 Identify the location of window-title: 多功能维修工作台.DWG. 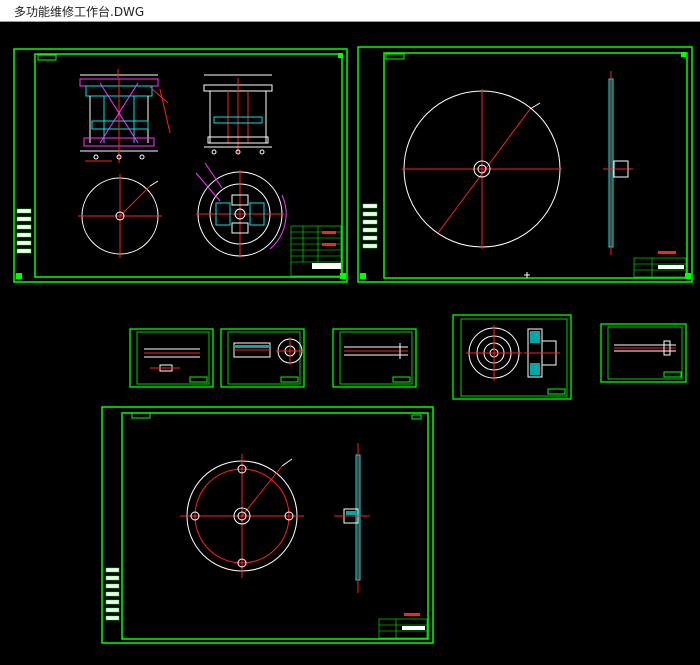
(79, 12).